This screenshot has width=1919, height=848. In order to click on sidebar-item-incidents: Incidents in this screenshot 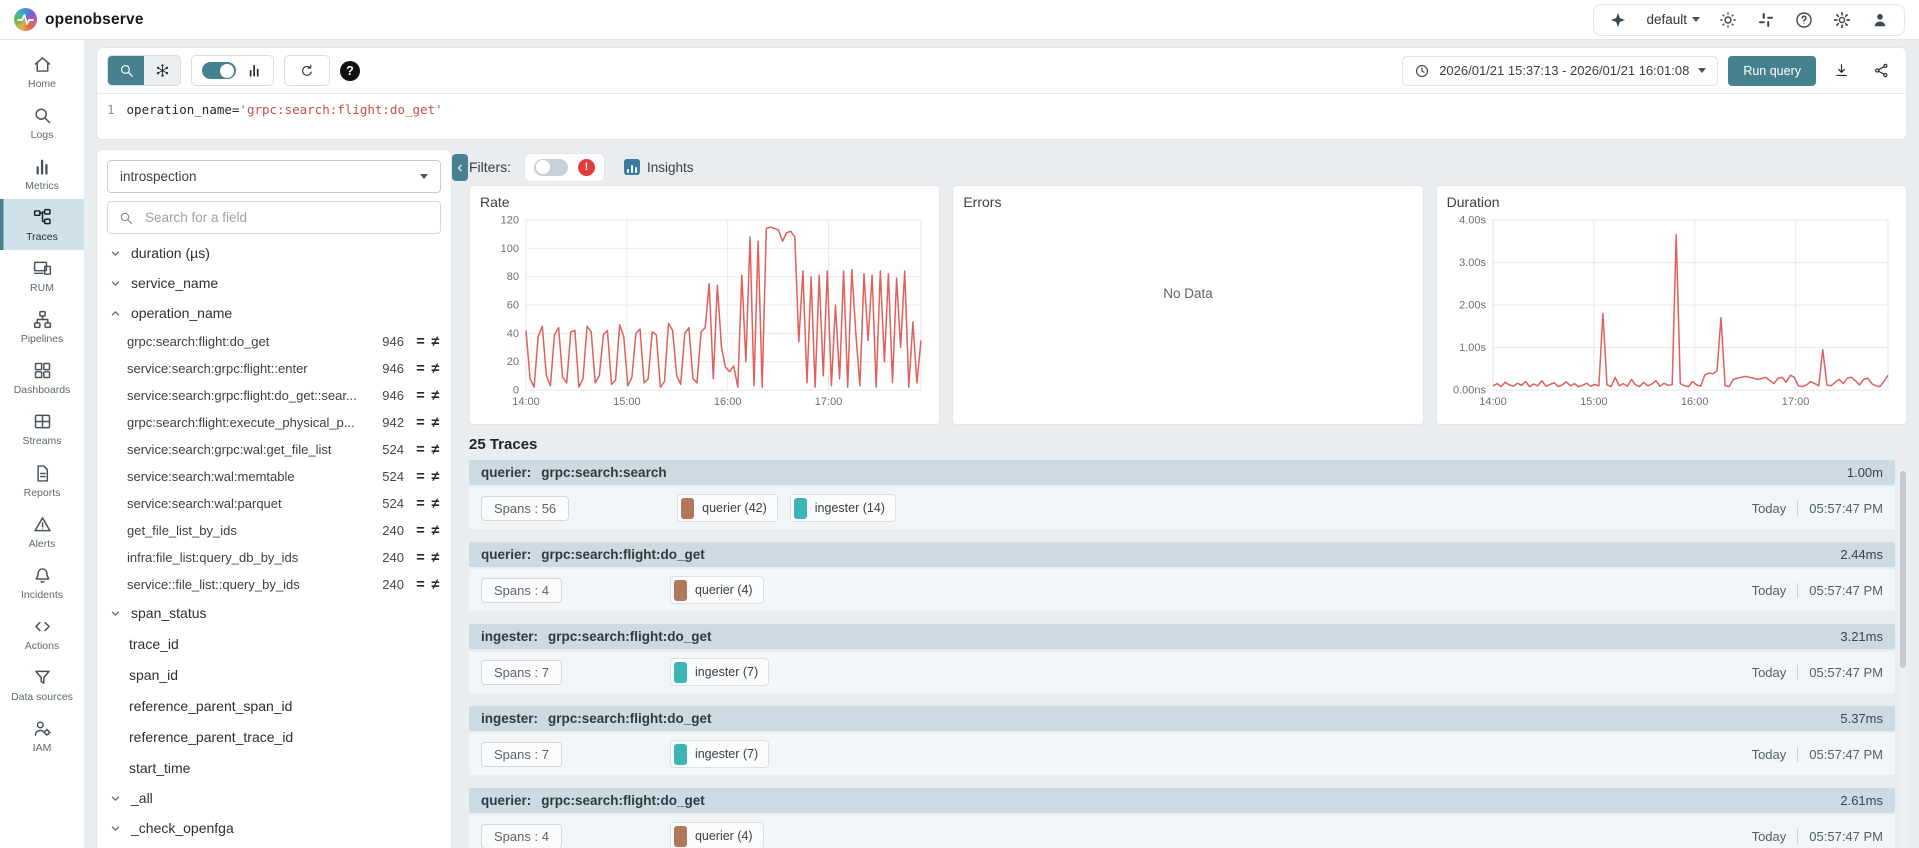, I will do `click(42, 582)`.